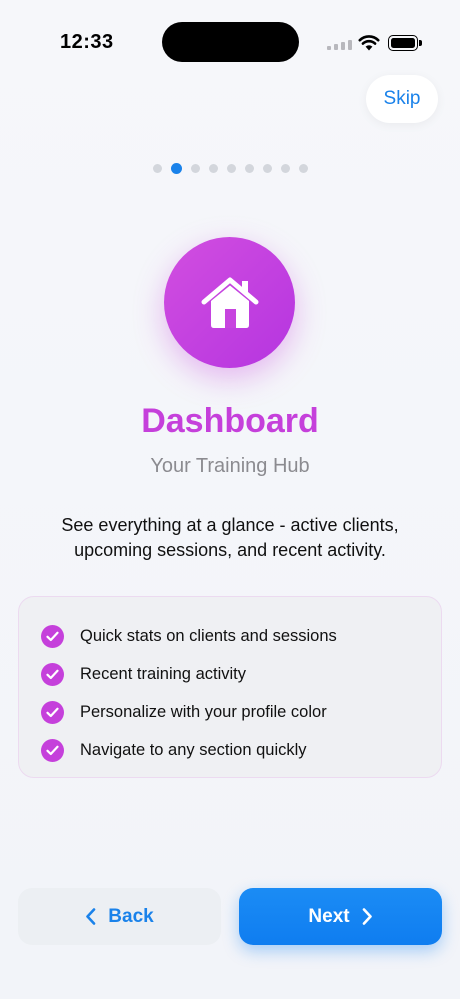 This screenshot has width=460, height=999. What do you see at coordinates (230, 421) in the screenshot?
I see `page-title: Dashboard` at bounding box center [230, 421].